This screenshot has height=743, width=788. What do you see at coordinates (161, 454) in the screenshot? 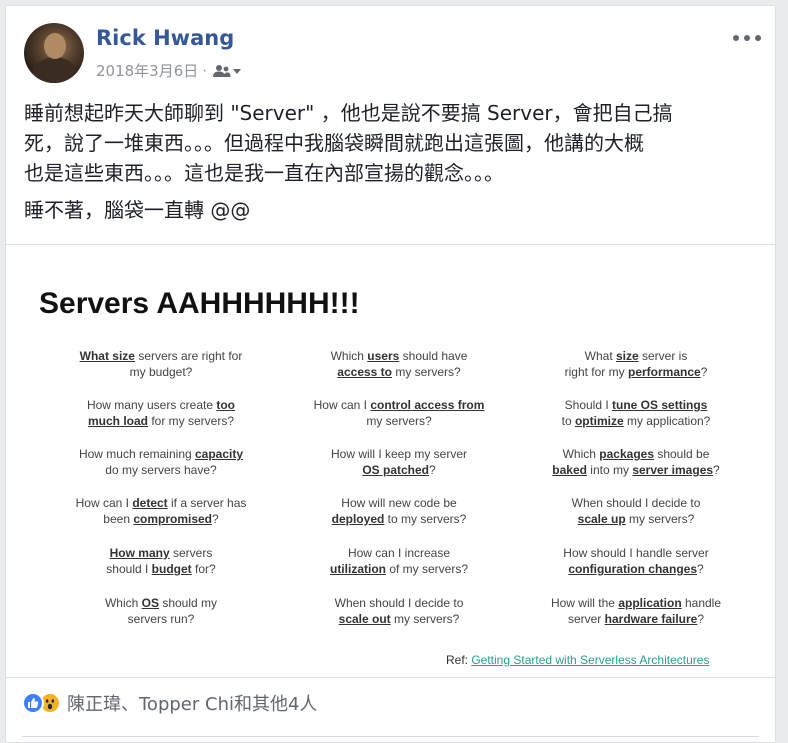
I see `slide-question-line: How much remaining capacity` at bounding box center [161, 454].